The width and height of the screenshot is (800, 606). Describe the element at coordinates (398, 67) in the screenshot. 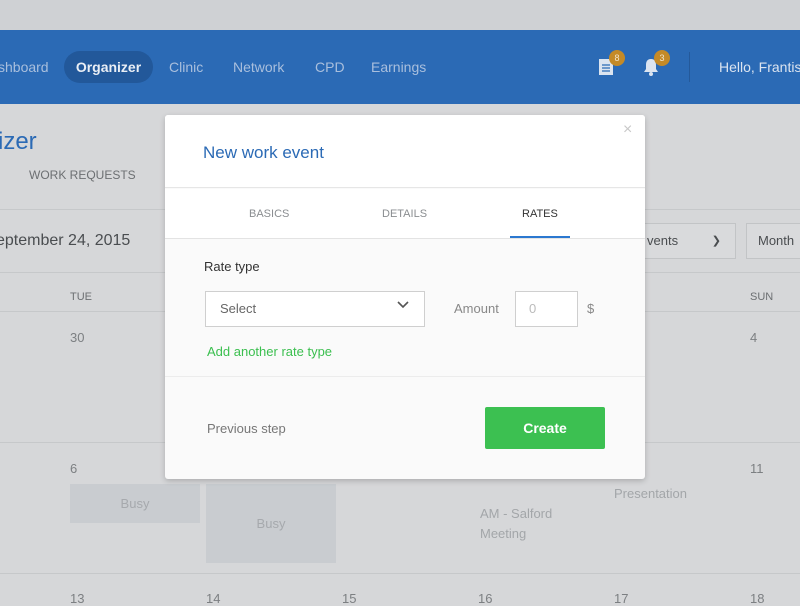

I see `nav-earnings: Earnings` at that location.